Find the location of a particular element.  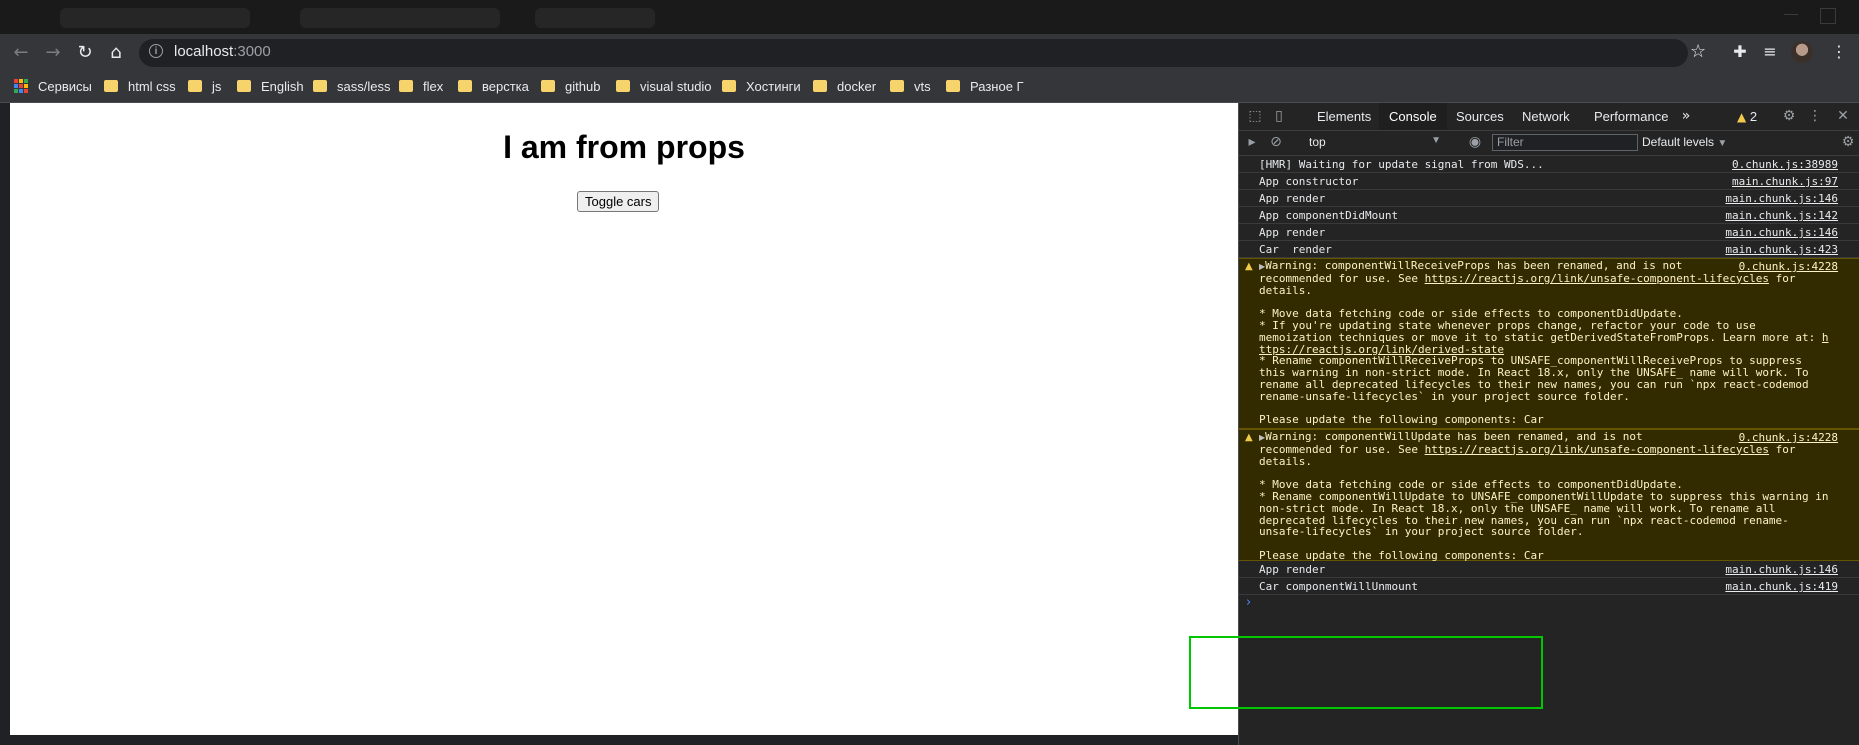

bookmark-item: верстка is located at coordinates (493, 86).